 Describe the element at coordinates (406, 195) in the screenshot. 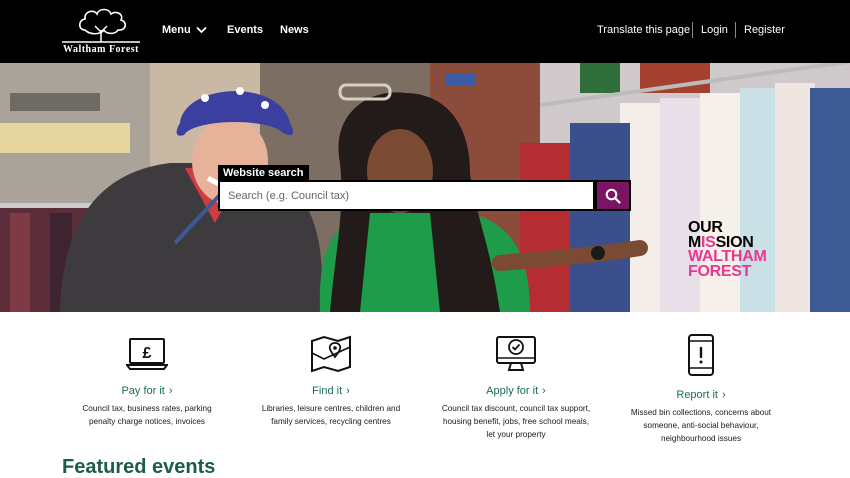

I see `search-input` at that location.